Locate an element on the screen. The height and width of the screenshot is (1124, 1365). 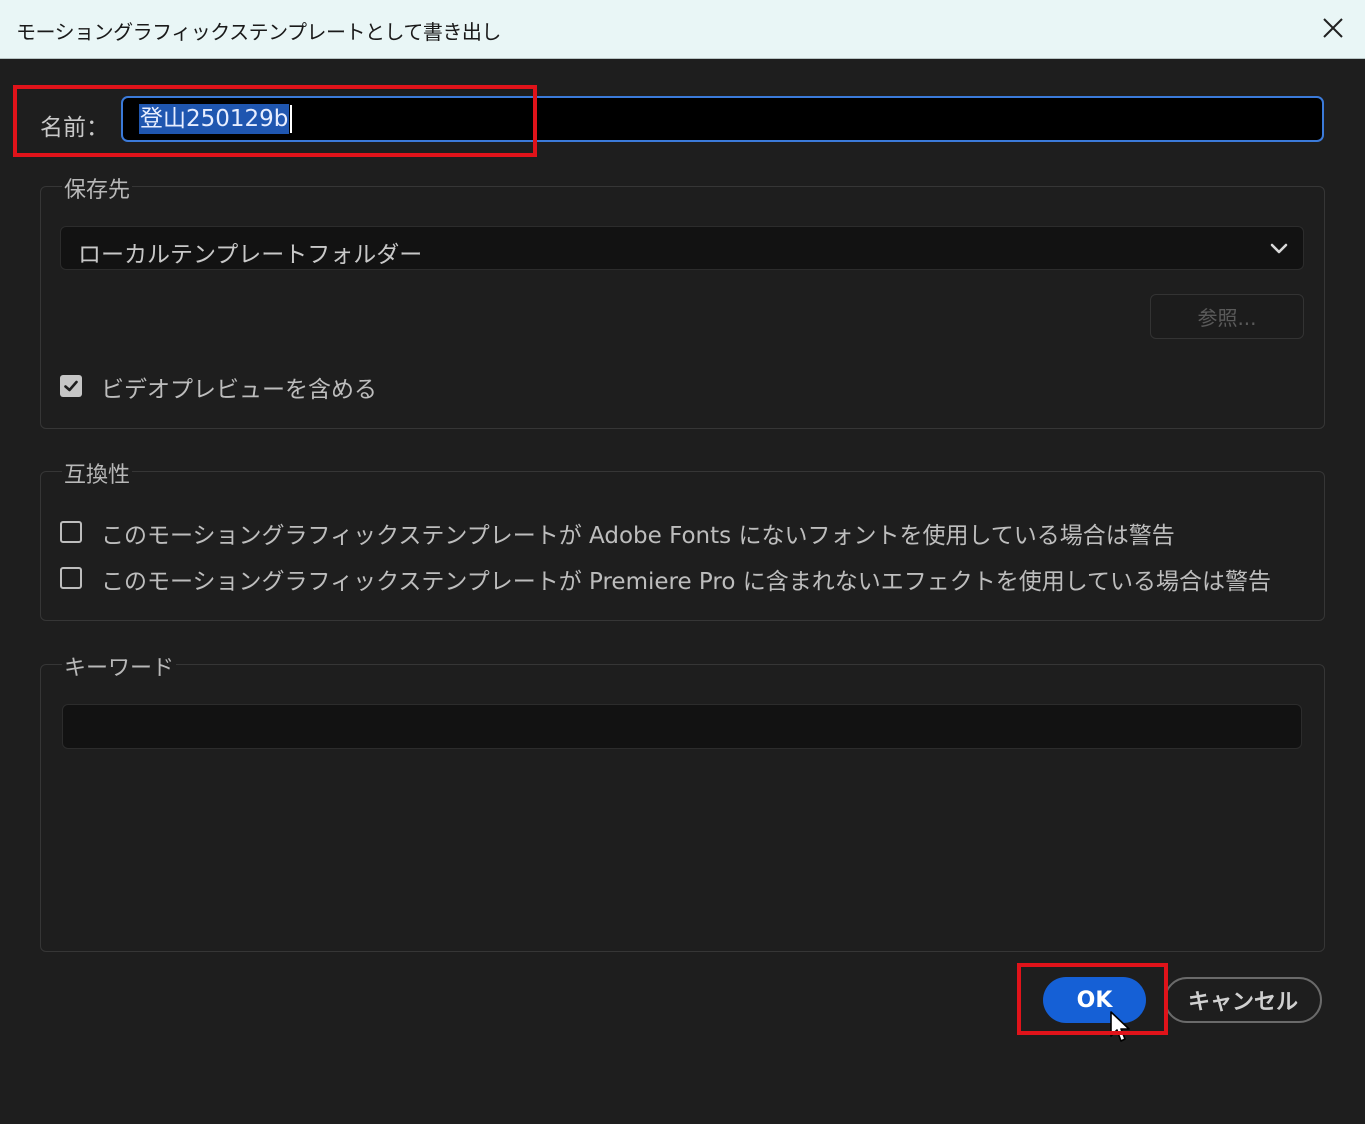
dialog-title: モーショングラフィックステンプレートとして書き出し is located at coordinates (258, 32).